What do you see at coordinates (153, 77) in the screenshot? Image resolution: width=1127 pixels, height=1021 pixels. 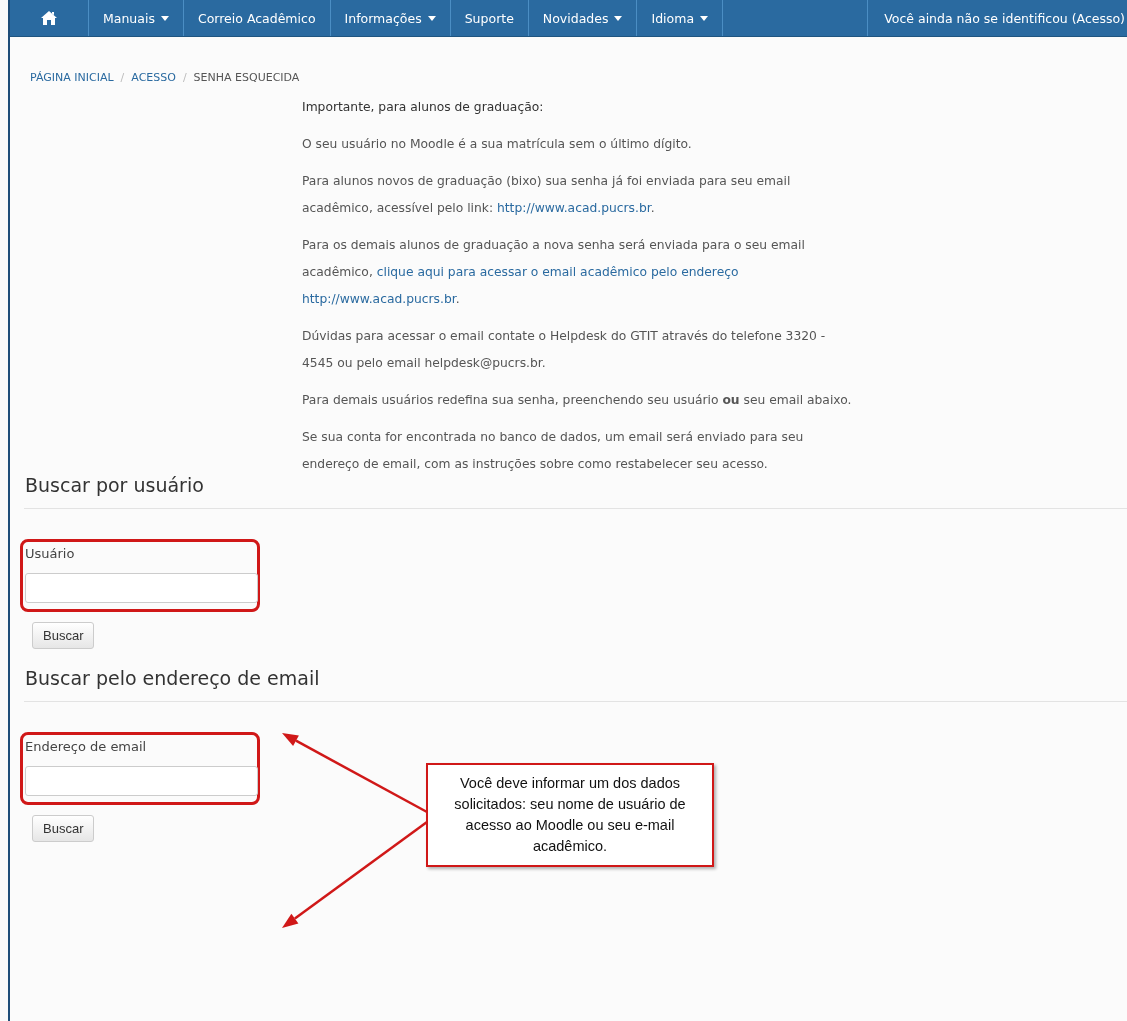 I see `breadcrumb-item: ACESSO` at bounding box center [153, 77].